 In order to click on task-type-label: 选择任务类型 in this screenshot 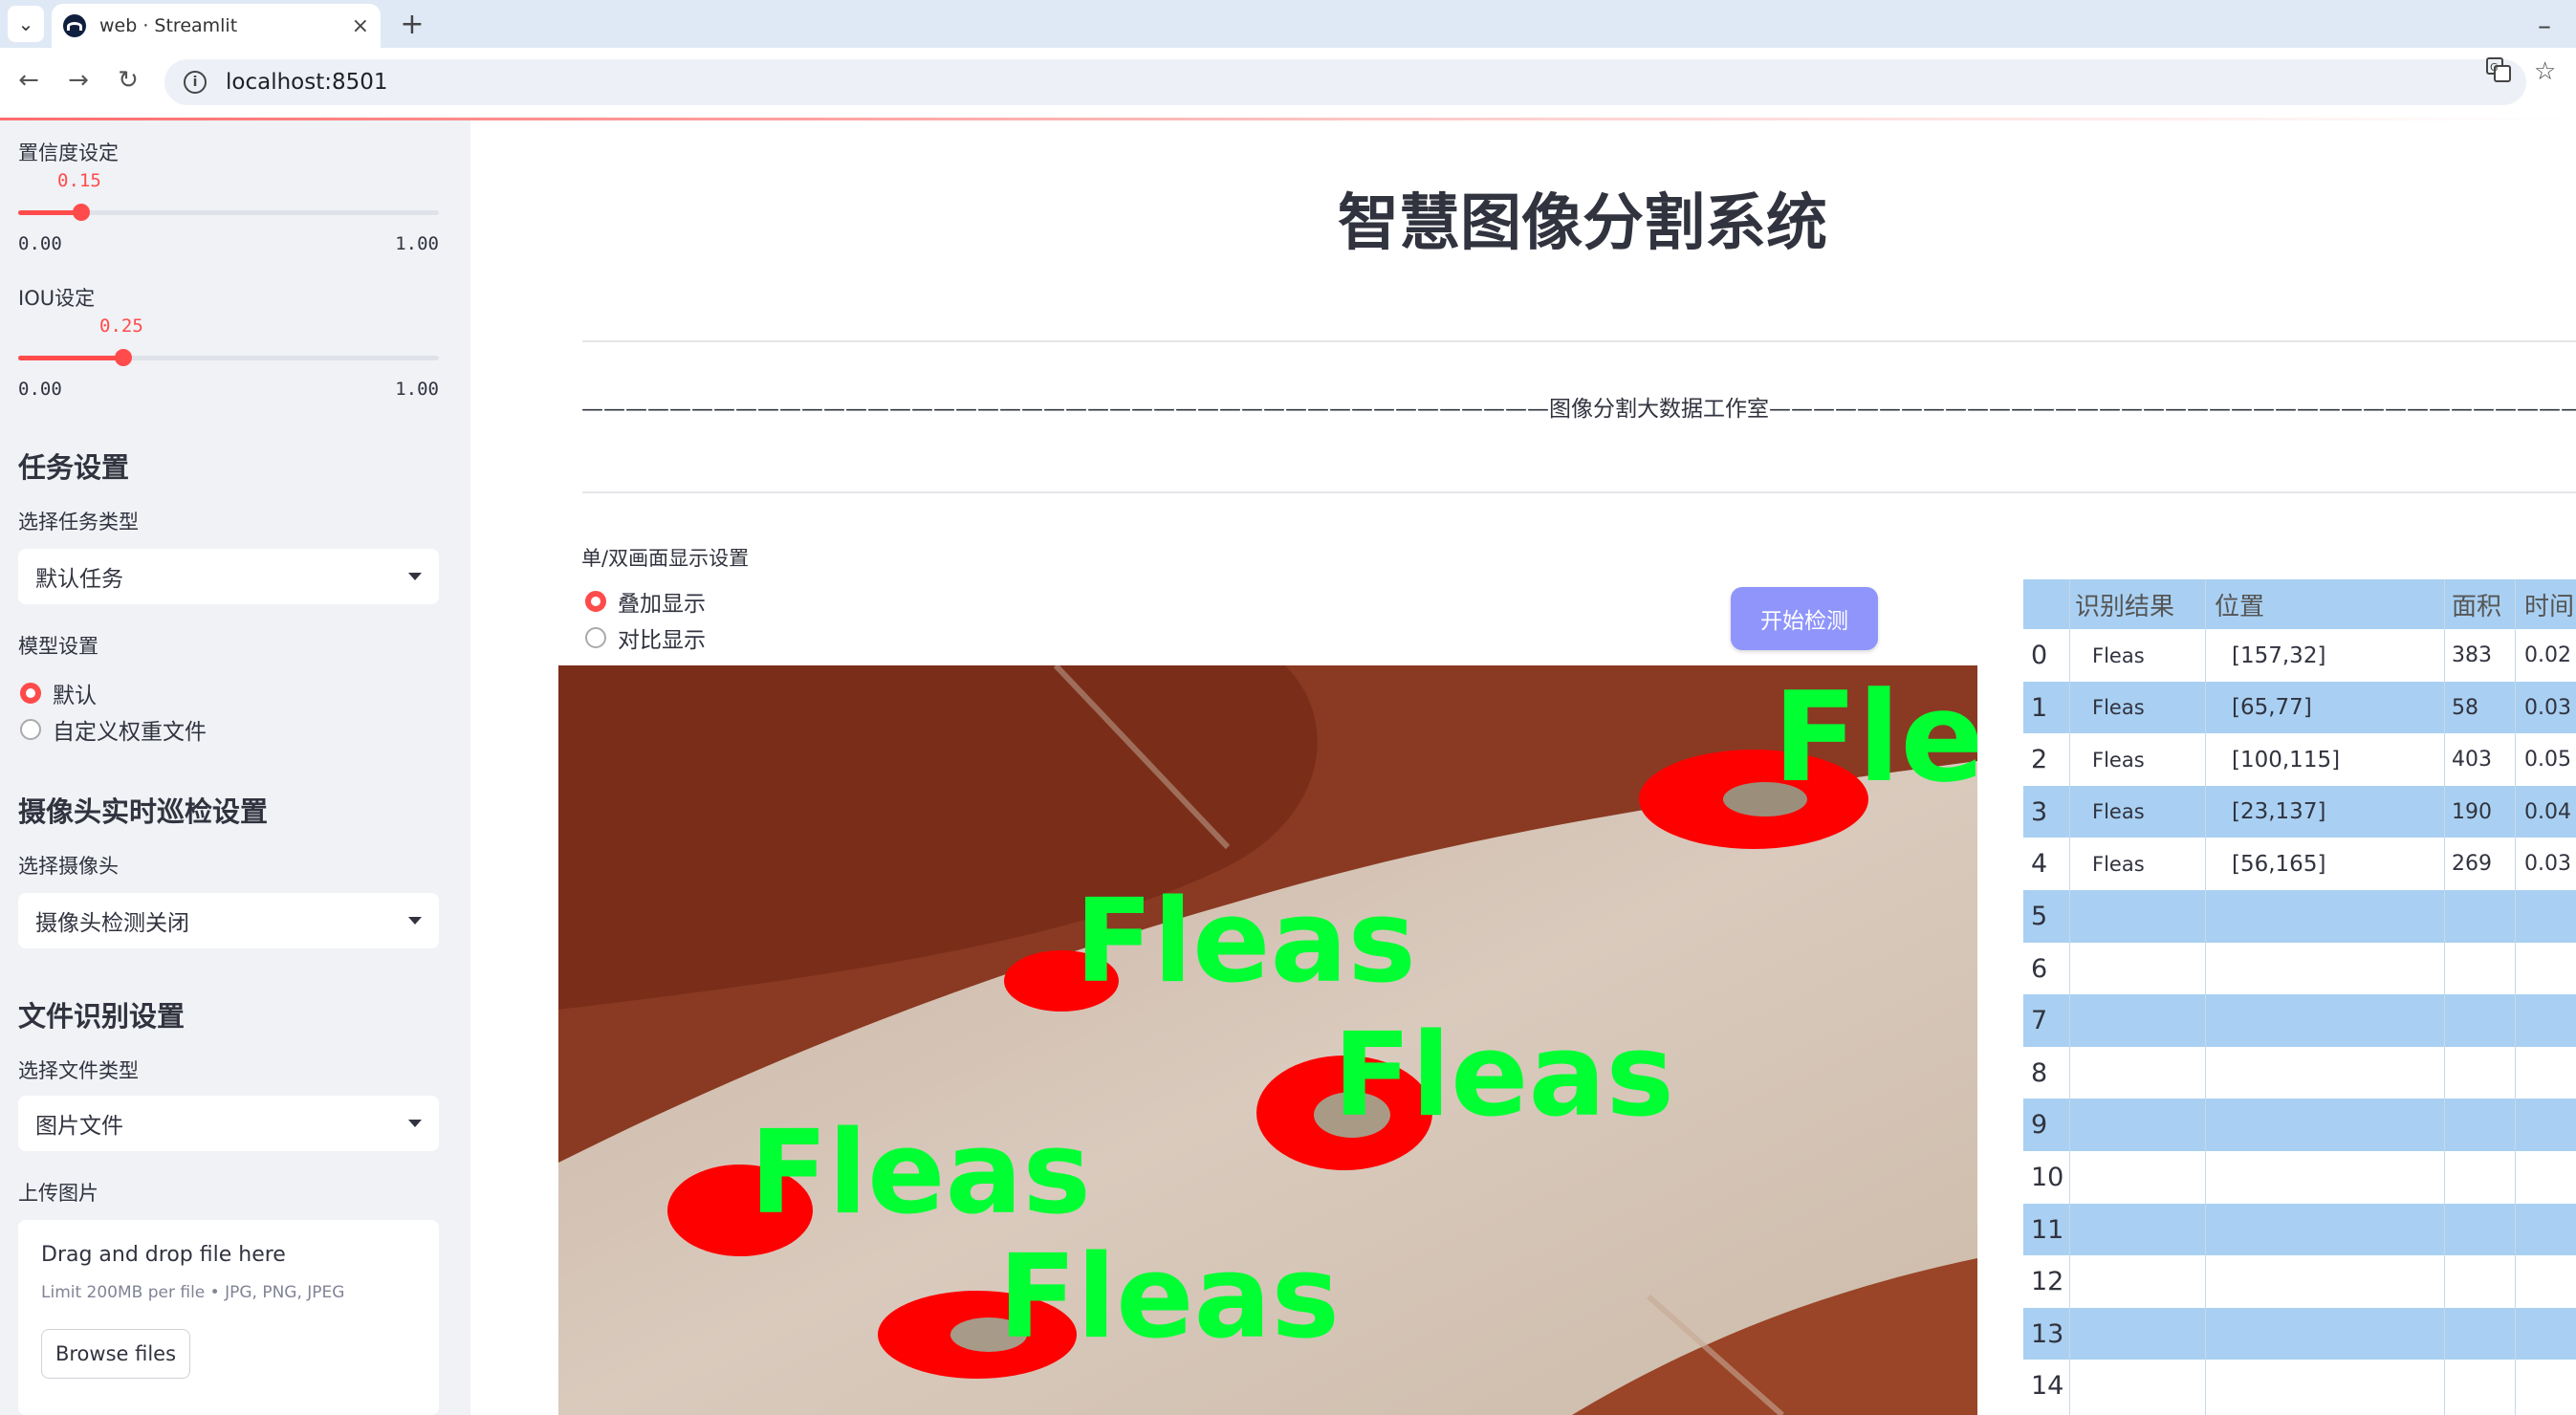, I will do `click(78, 522)`.